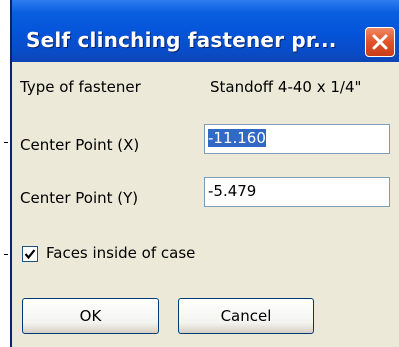 The width and height of the screenshot is (399, 347). What do you see at coordinates (297, 139) in the screenshot?
I see `center-point-x-input: -11.160` at bounding box center [297, 139].